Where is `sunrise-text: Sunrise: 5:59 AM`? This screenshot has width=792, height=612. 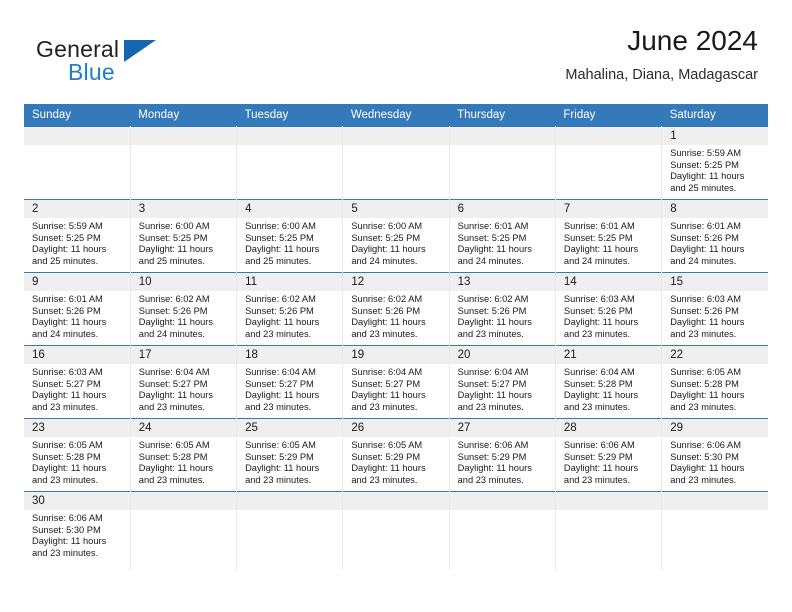 sunrise-text: Sunrise: 5:59 AM is located at coordinates (705, 153).